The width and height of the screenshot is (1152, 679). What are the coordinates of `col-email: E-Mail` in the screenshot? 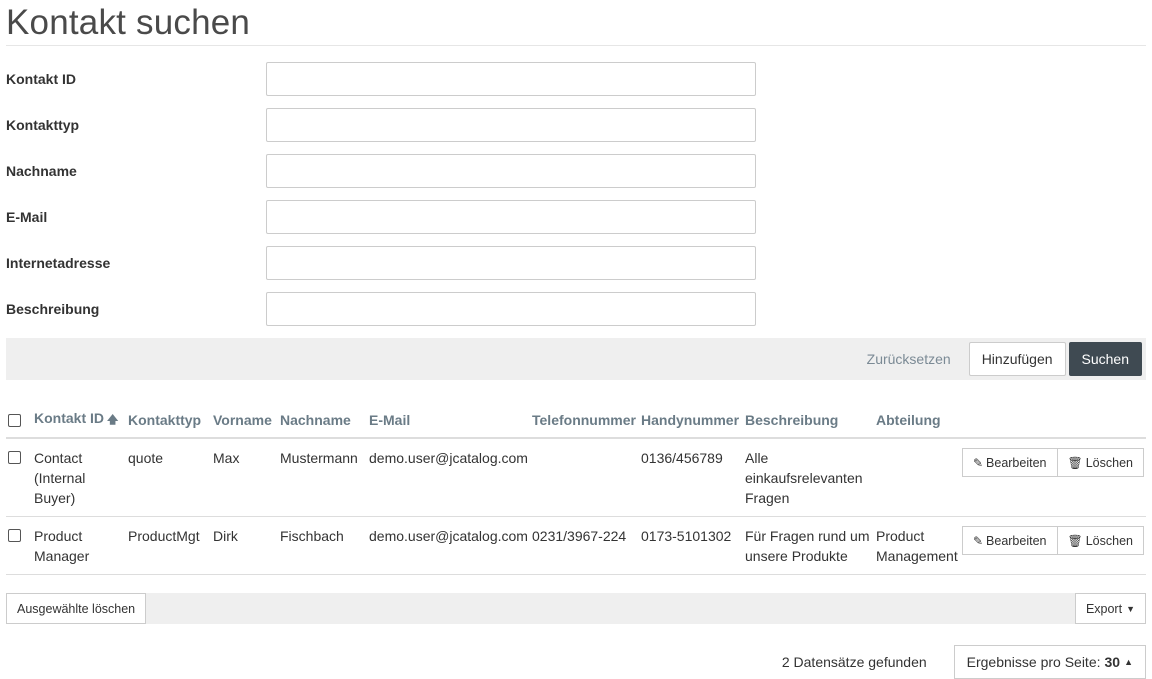 It's located at (448, 421).